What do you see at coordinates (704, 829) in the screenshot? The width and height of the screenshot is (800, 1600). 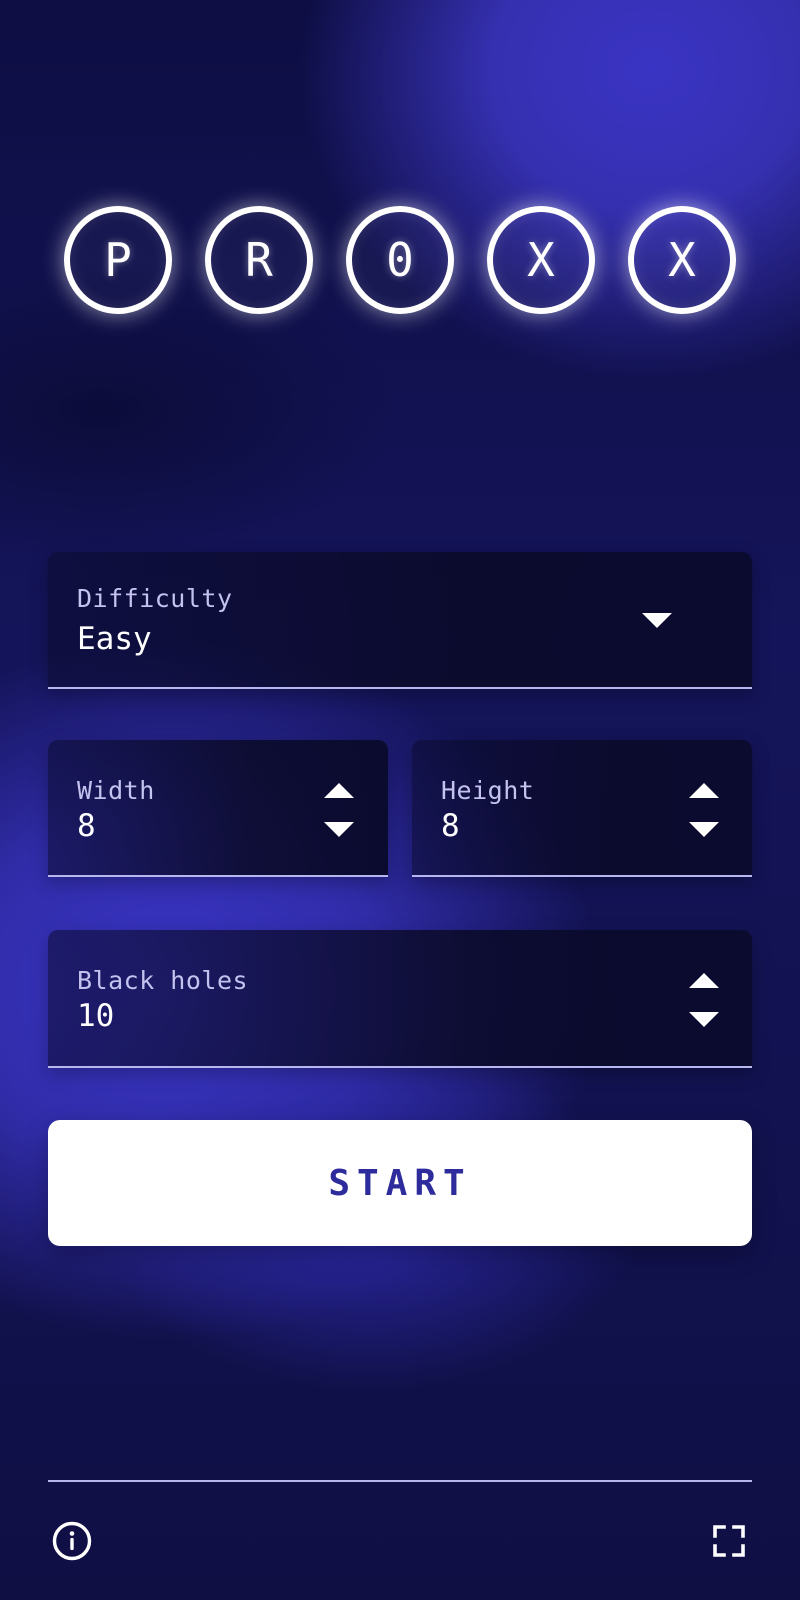 I see `height-decrement-icon` at bounding box center [704, 829].